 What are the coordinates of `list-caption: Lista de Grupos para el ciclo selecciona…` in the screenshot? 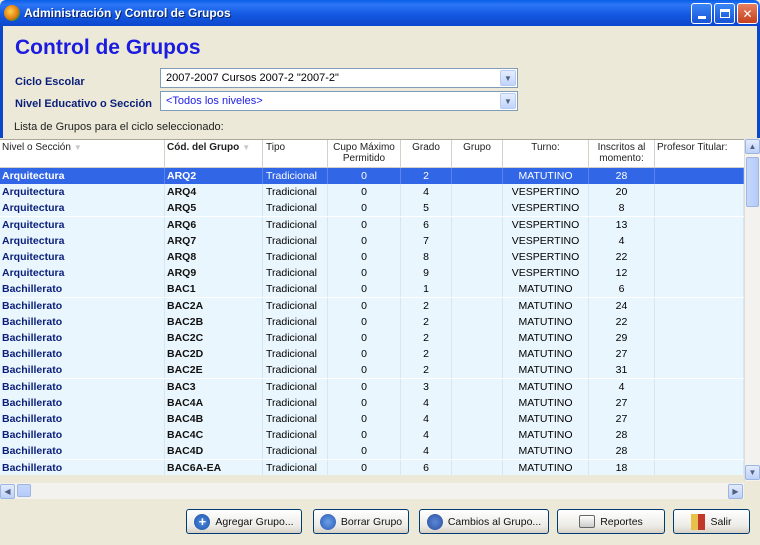 It's located at (119, 127).